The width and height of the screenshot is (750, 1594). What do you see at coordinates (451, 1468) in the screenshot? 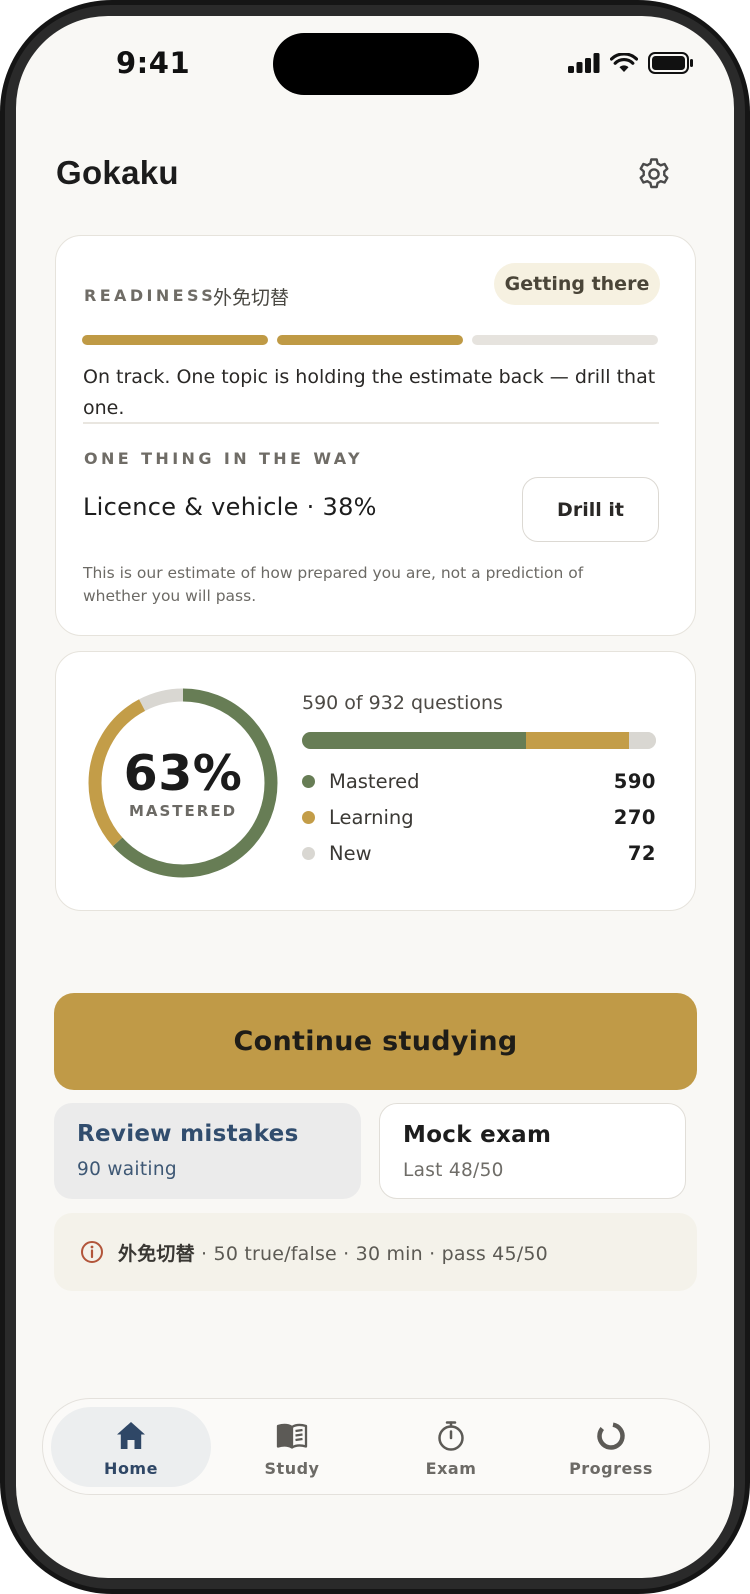
I see `tab-label: Exam` at bounding box center [451, 1468].